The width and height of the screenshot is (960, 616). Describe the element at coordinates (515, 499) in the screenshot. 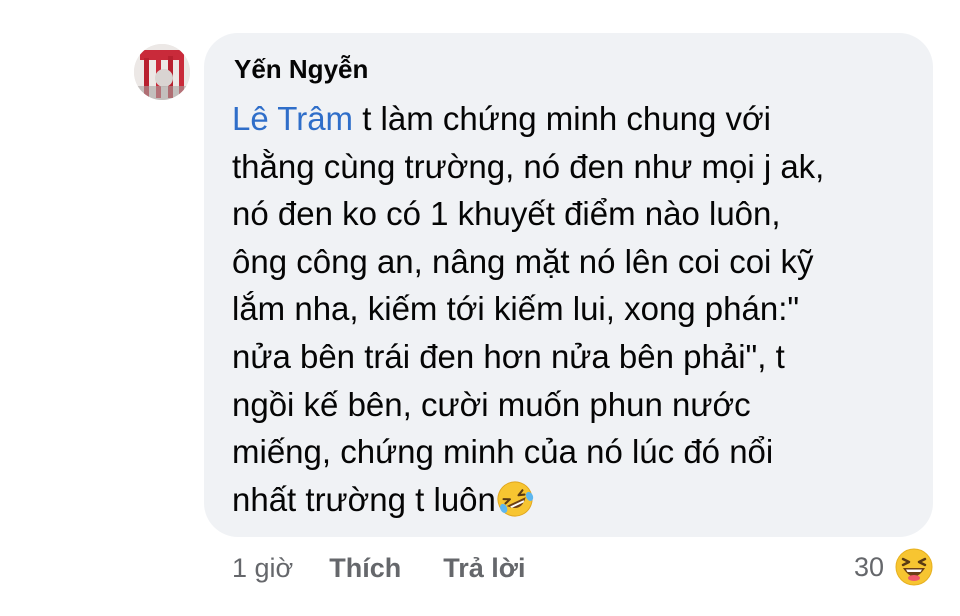

I see `rolling-on-floor-laughing-icon` at that location.